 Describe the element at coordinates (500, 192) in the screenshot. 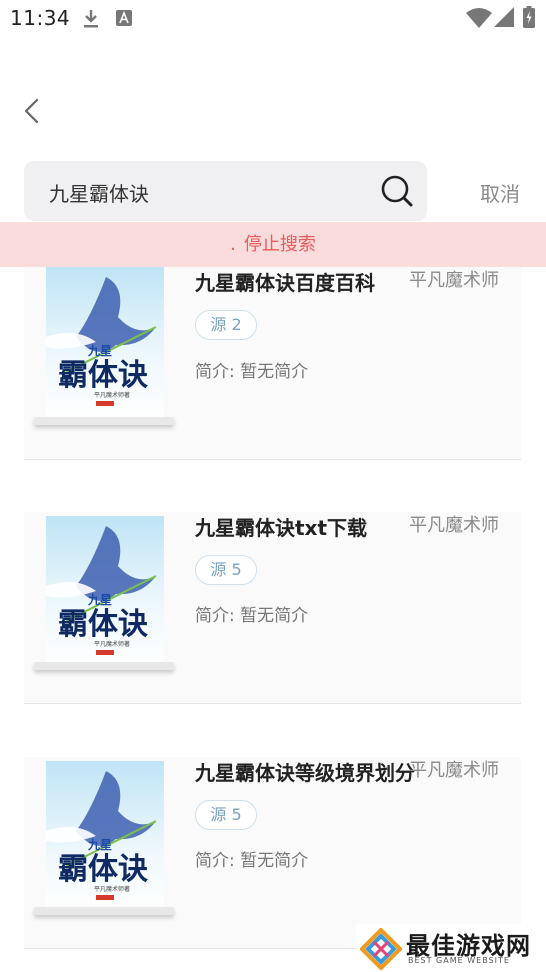

I see `cancel-button: 取消` at that location.